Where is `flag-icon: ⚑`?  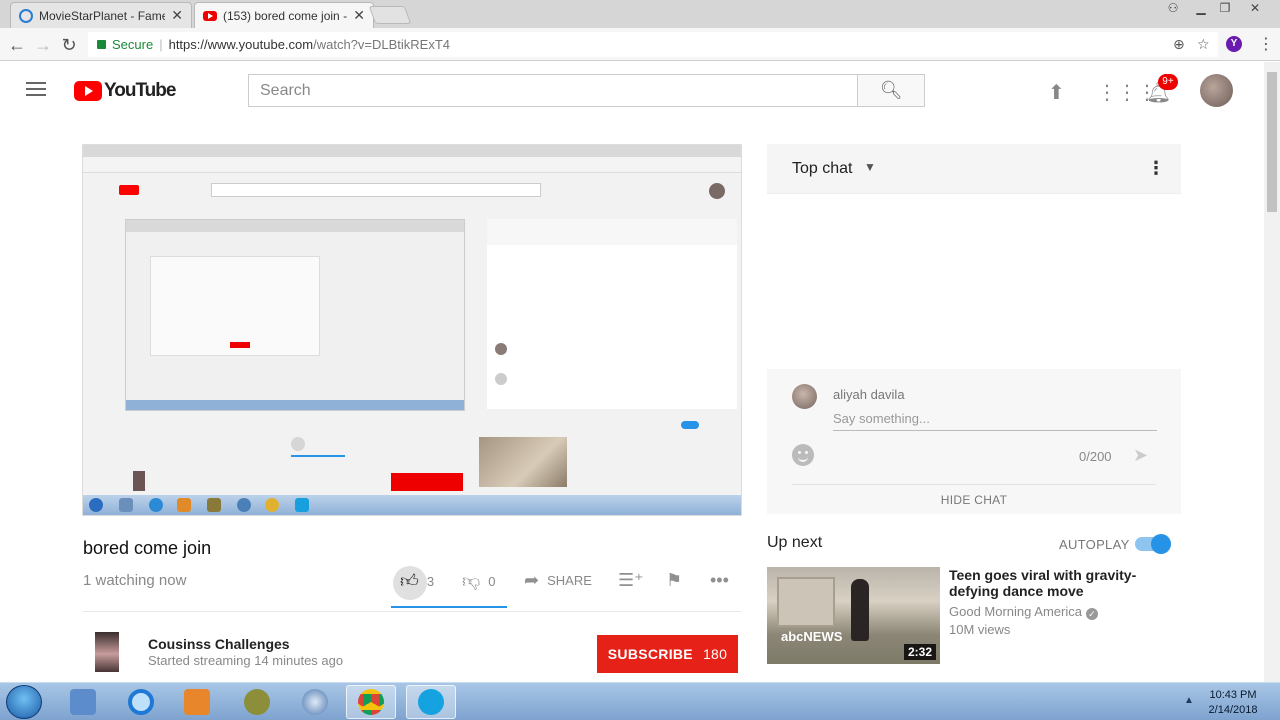 flag-icon: ⚑ is located at coordinates (674, 580).